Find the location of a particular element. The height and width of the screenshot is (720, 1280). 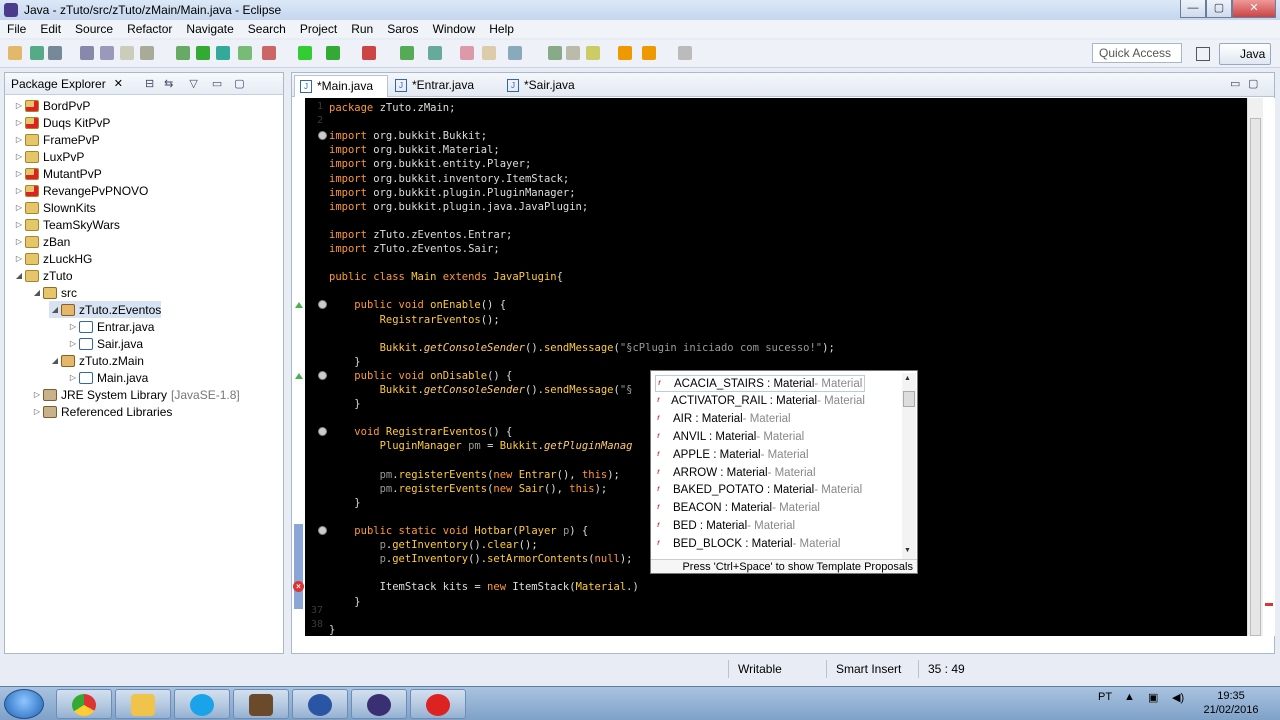

chrome-taskbar-button is located at coordinates (84, 704).